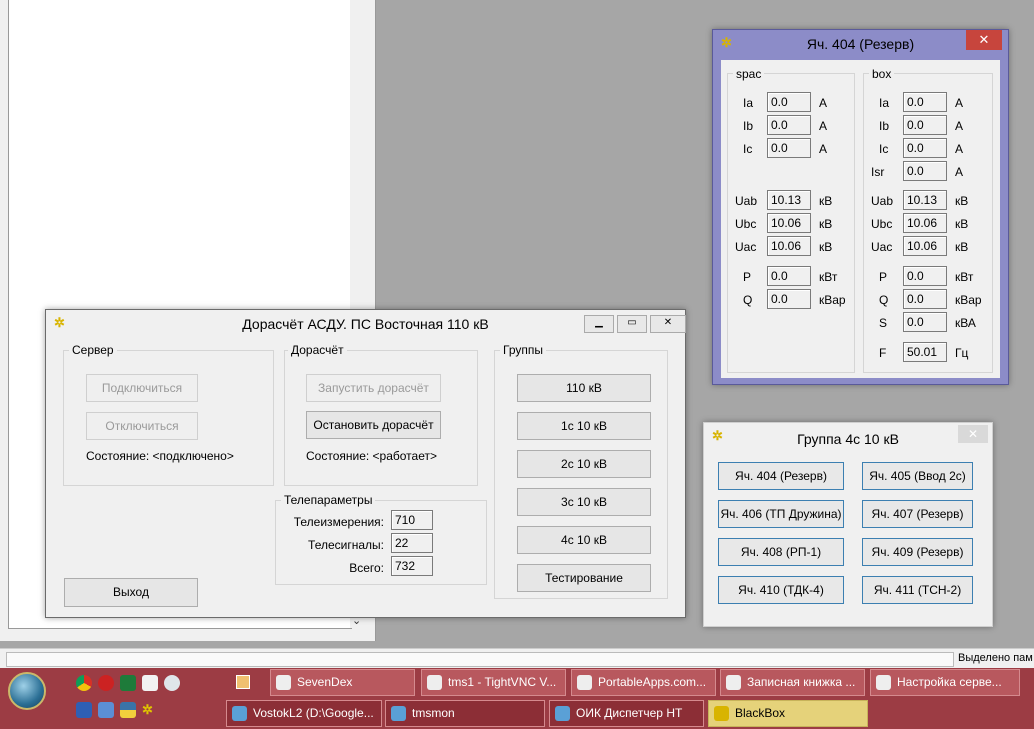 The image size is (1034, 729). I want to click on spac-row-unit: кВт, so click(828, 277).